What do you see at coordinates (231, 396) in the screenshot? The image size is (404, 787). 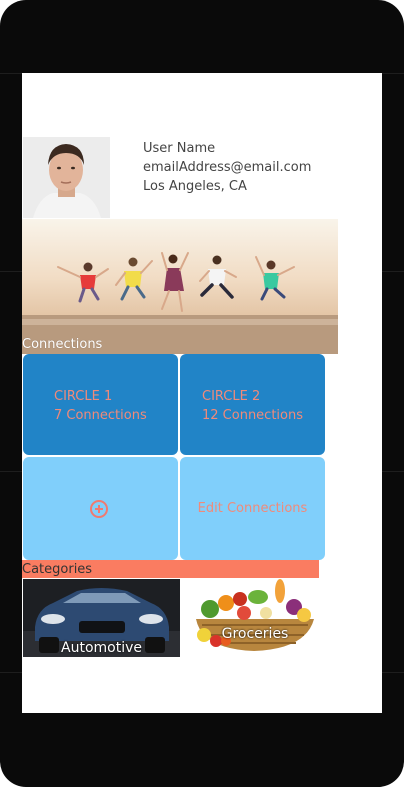 I see `circle-name: CIRCLE 2` at bounding box center [231, 396].